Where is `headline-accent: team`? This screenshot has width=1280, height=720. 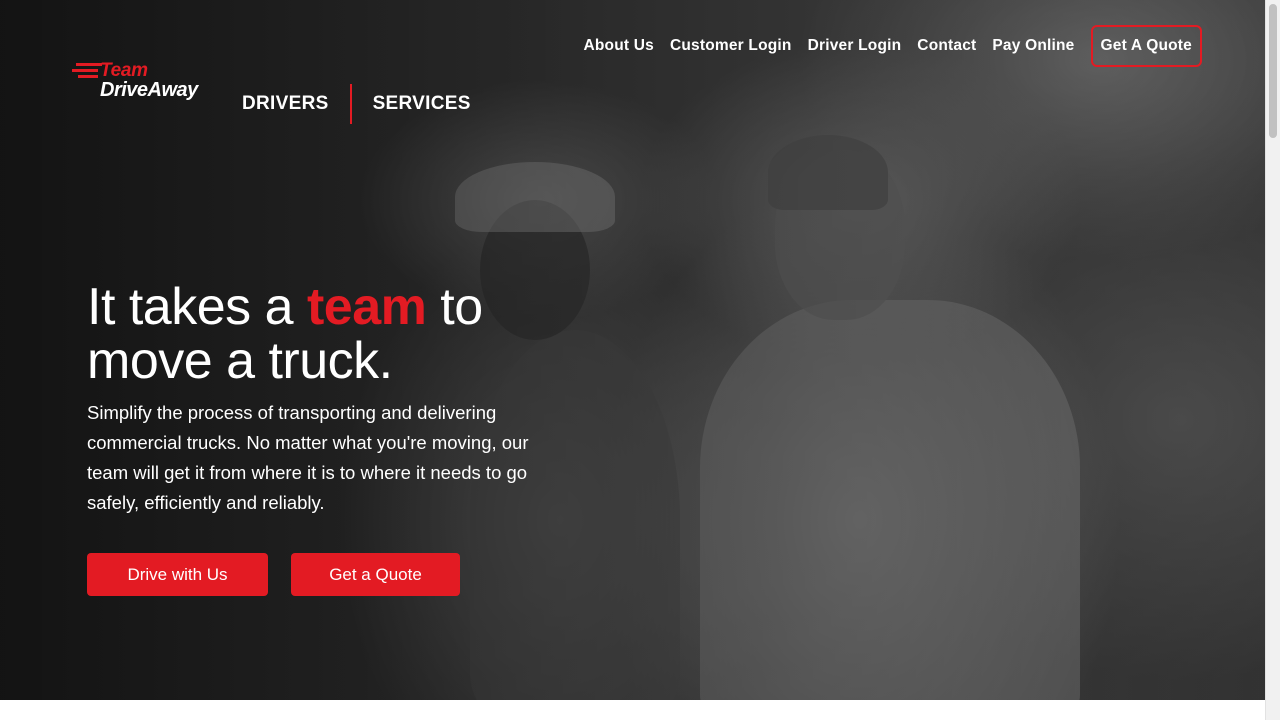 headline-accent: team is located at coordinates (366, 307).